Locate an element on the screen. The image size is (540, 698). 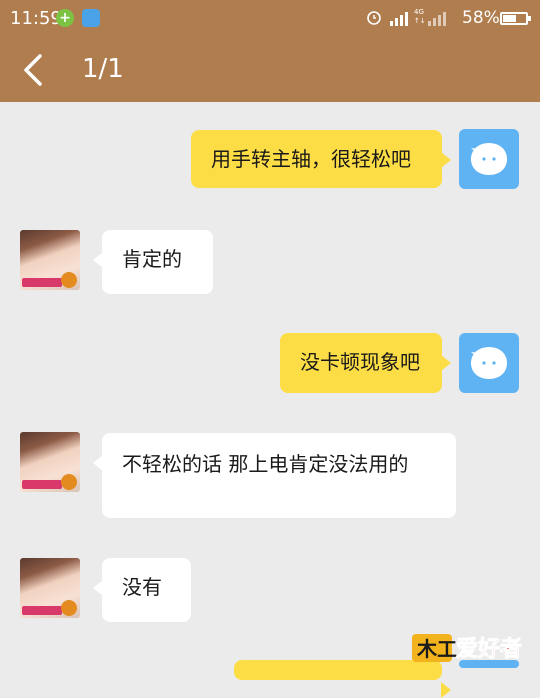
message-text: 没有 is located at coordinates (142, 587).